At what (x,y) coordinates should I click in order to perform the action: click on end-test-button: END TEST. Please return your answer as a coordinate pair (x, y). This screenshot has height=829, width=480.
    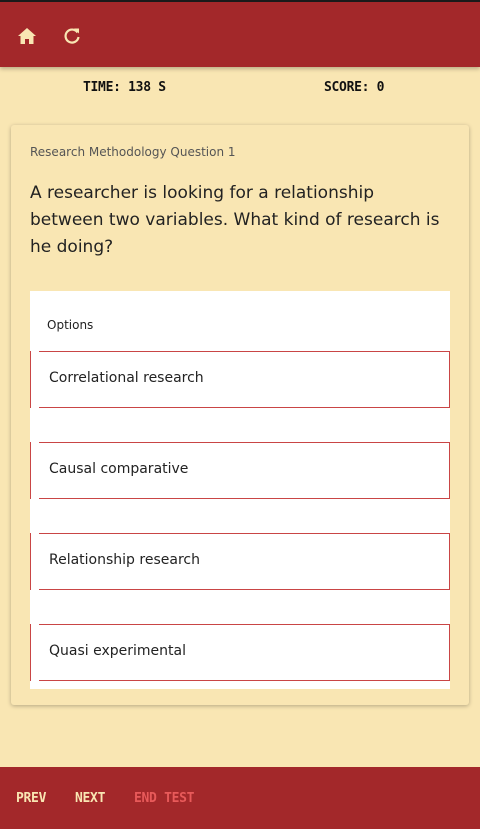
    Looking at the image, I should click on (164, 798).